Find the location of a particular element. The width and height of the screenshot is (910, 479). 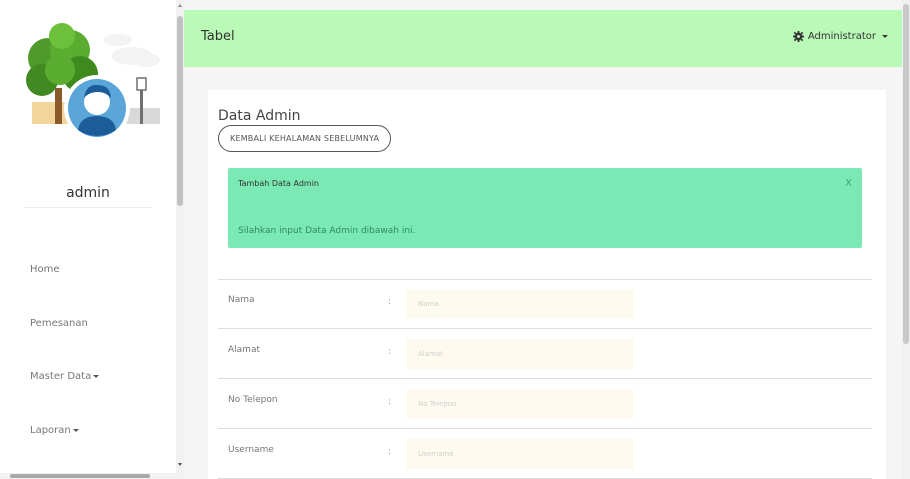

page-scroll-thumb is located at coordinates (906, 174).